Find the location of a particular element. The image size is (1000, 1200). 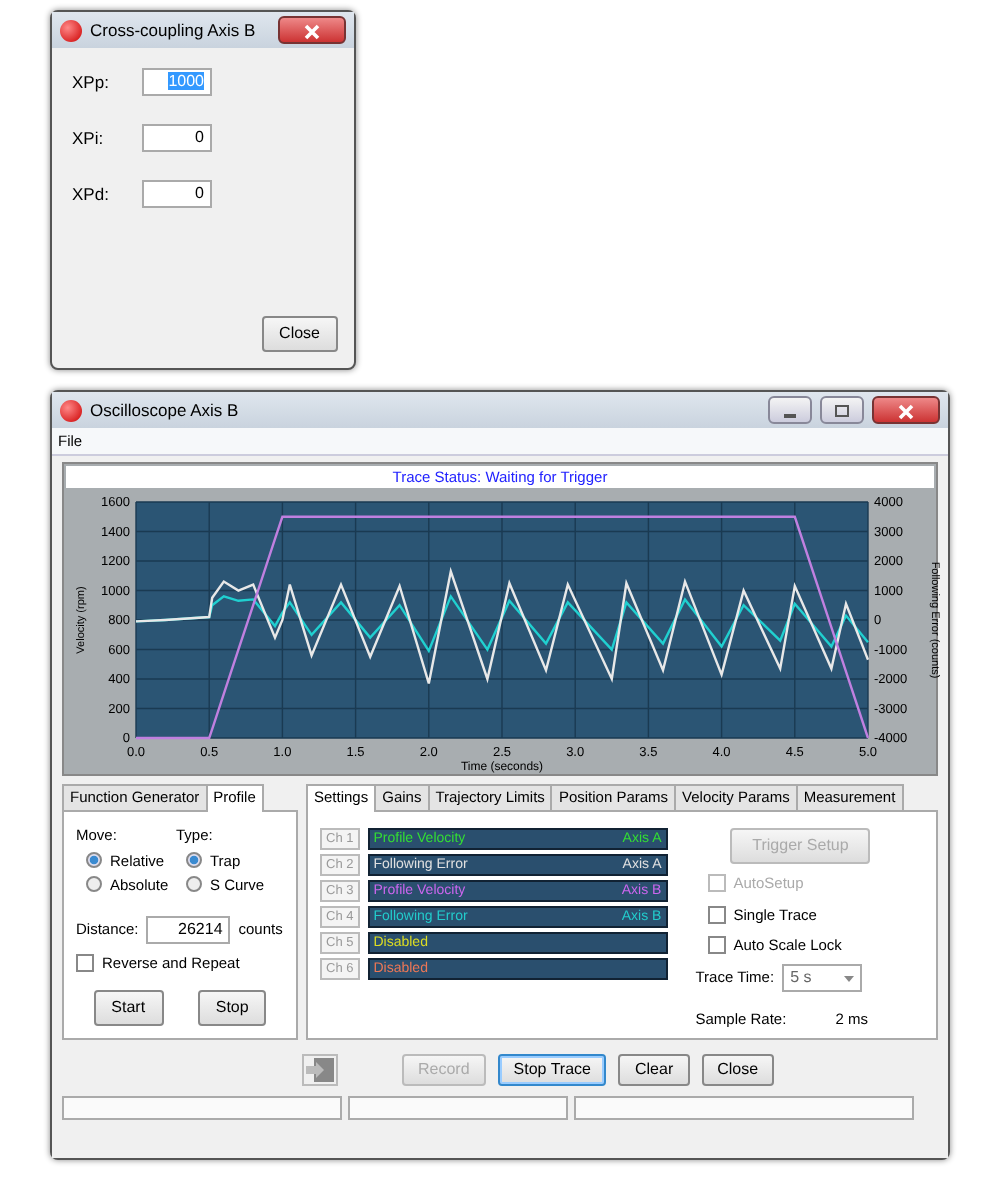

minimize-button is located at coordinates (790, 410).